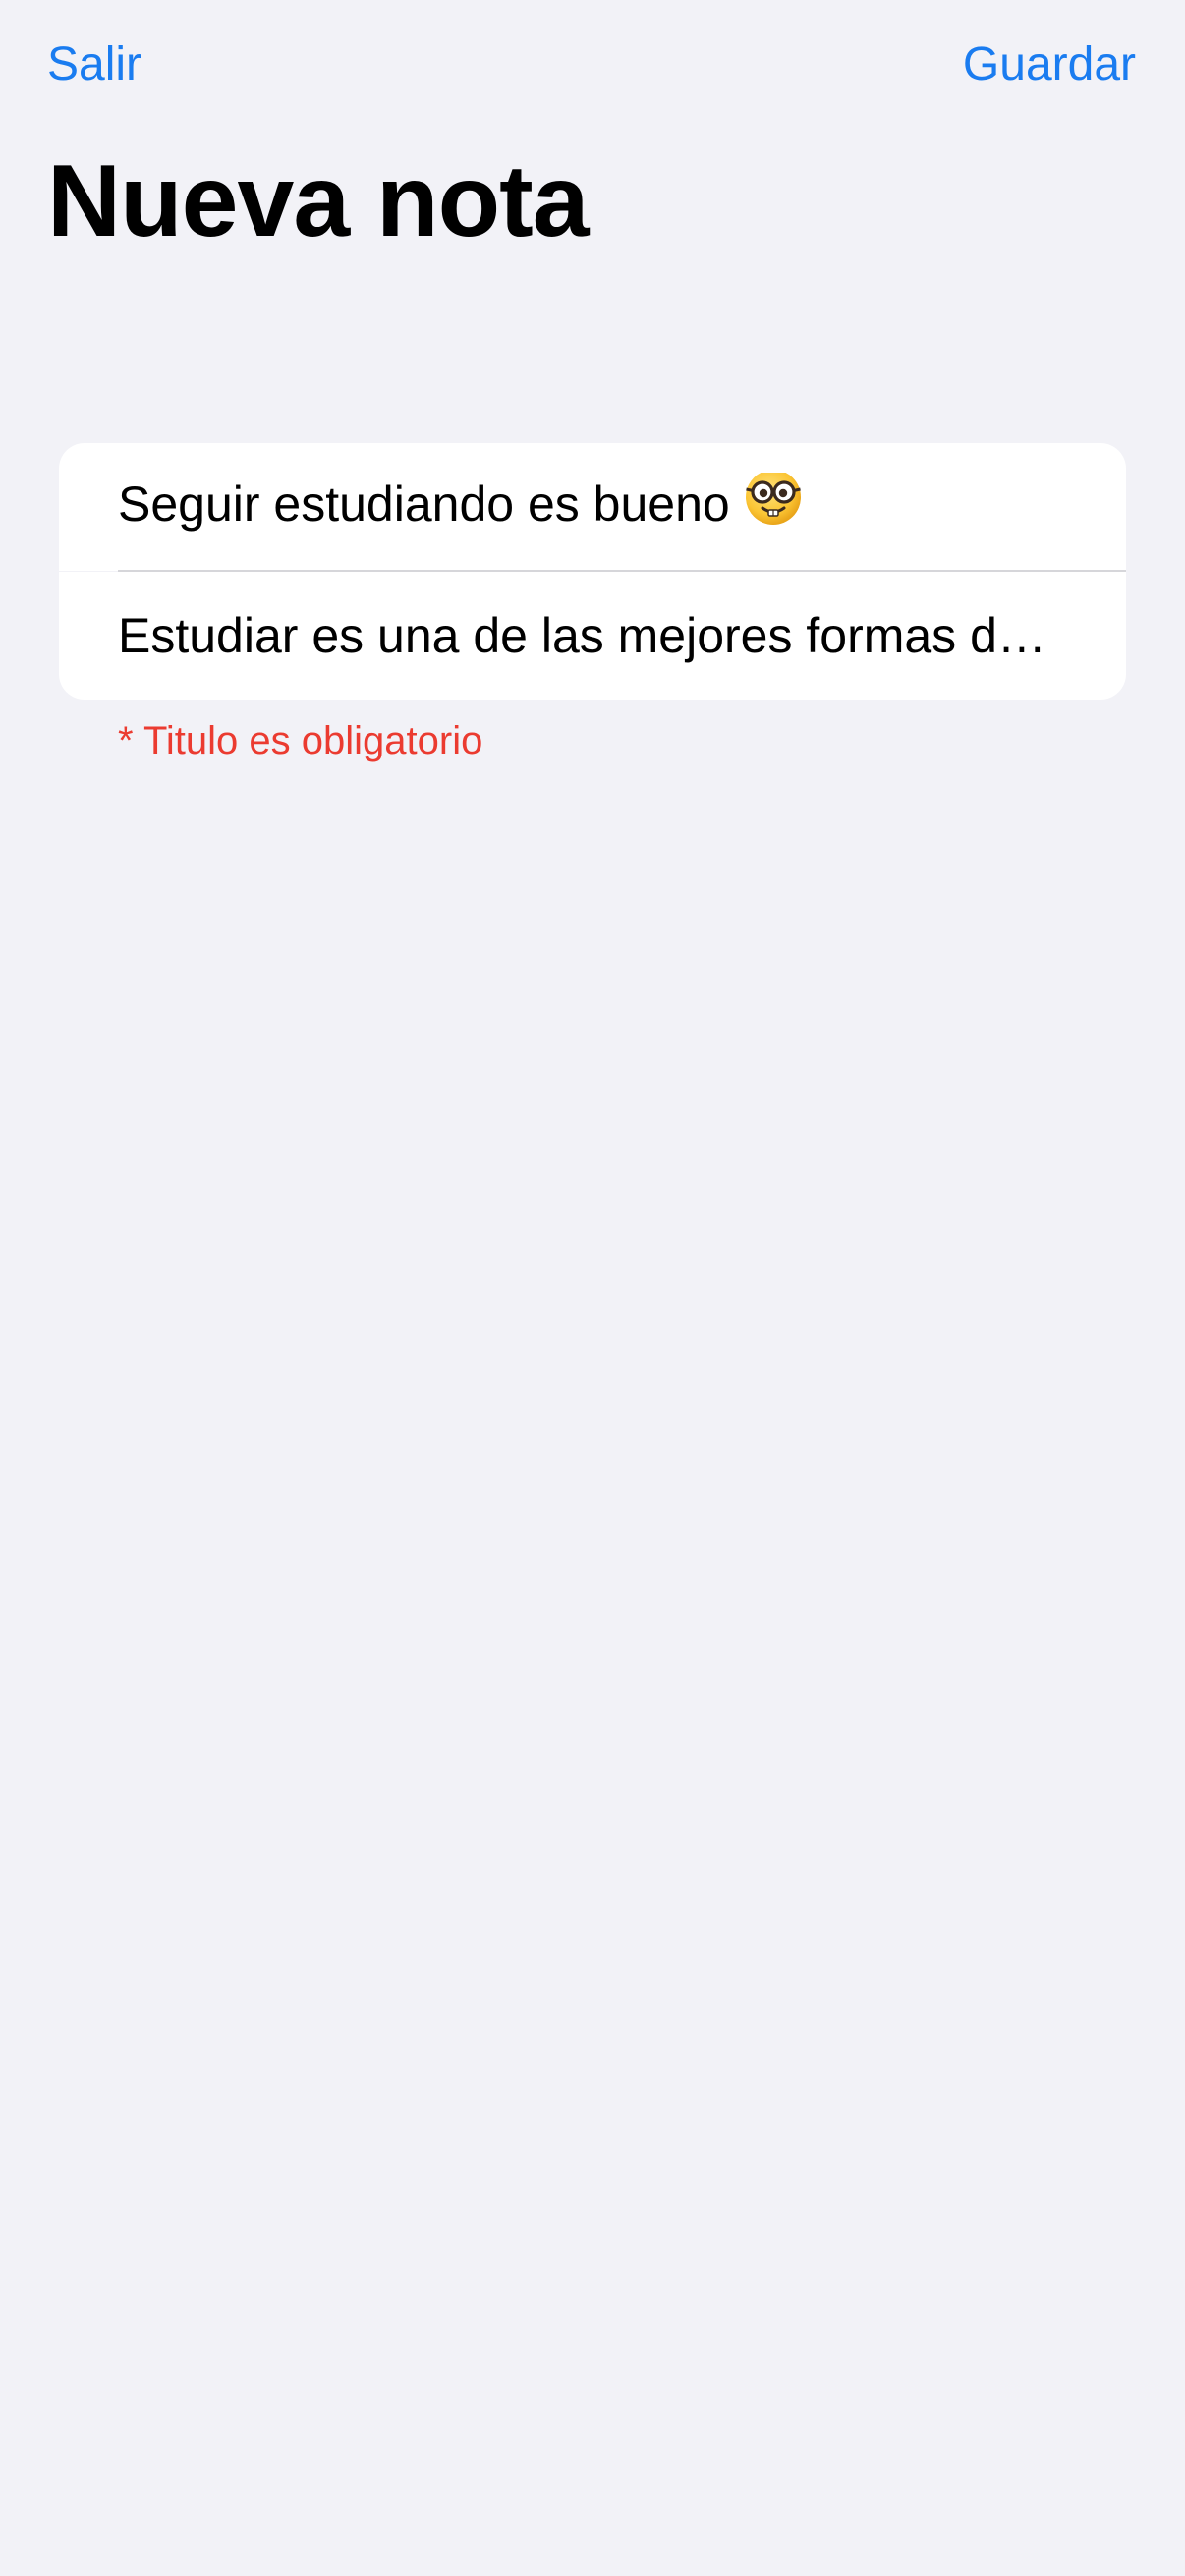 The width and height of the screenshot is (1185, 2576). Describe the element at coordinates (94, 64) in the screenshot. I see `salir-button: Salir` at that location.